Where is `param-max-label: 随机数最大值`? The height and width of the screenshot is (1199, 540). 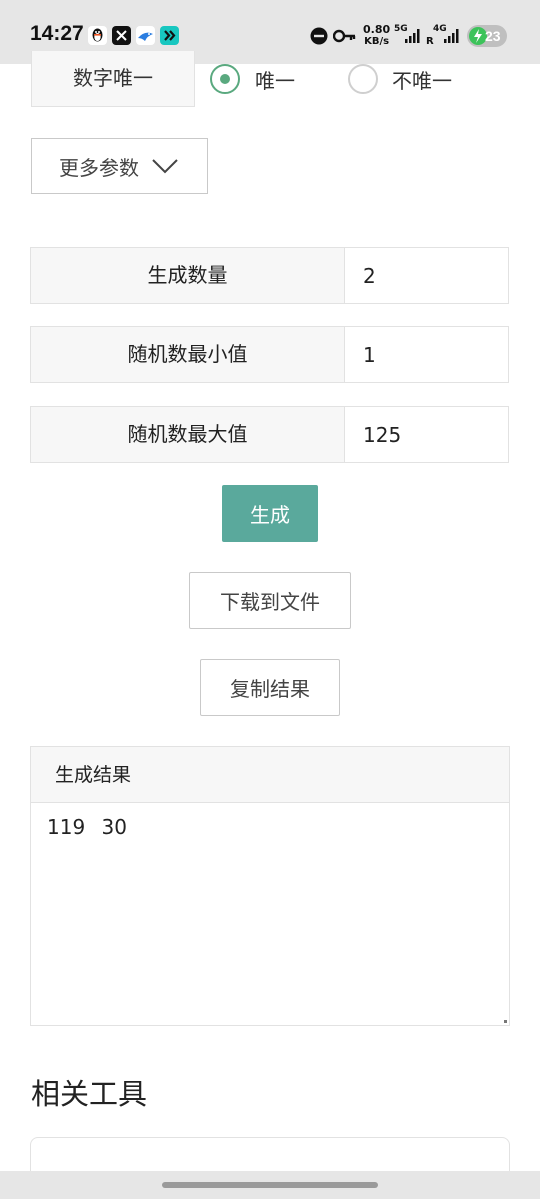
param-max-label: 随机数最大值 is located at coordinates (188, 434).